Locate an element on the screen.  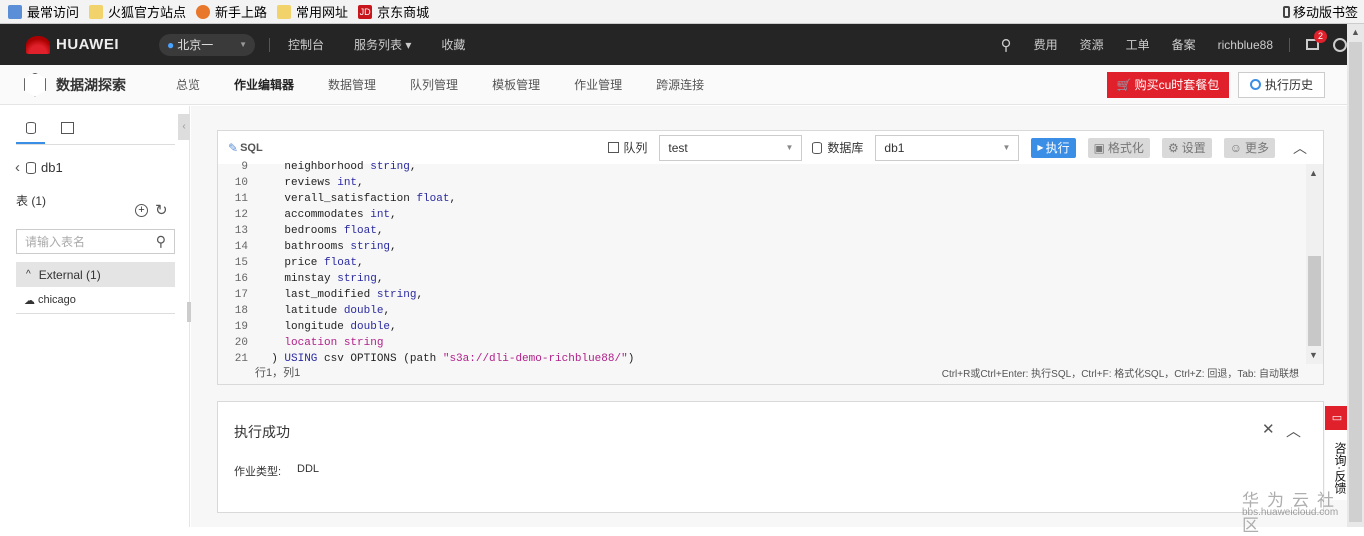
tab-sql-editor: 作业编辑器 is located at coordinates (264, 84).